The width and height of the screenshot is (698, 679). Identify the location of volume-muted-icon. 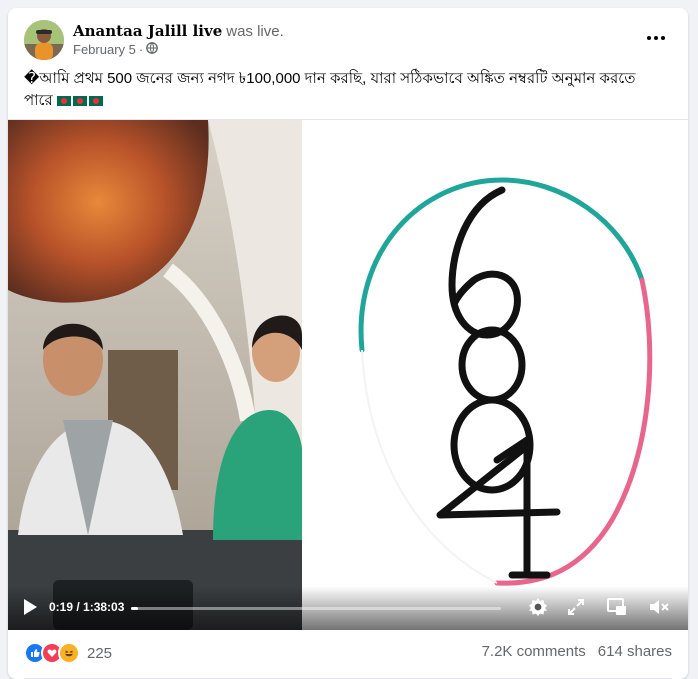
(659, 609).